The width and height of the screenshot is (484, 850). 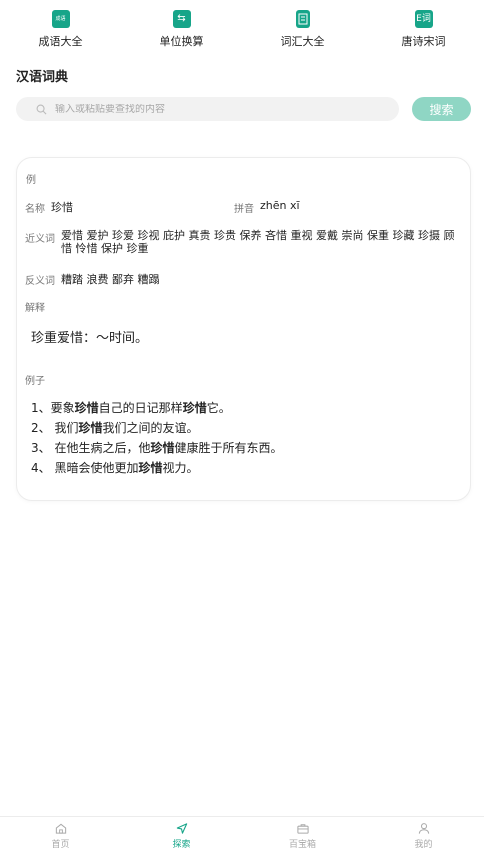 I want to click on toolbox-icon, so click(x=302, y=829).